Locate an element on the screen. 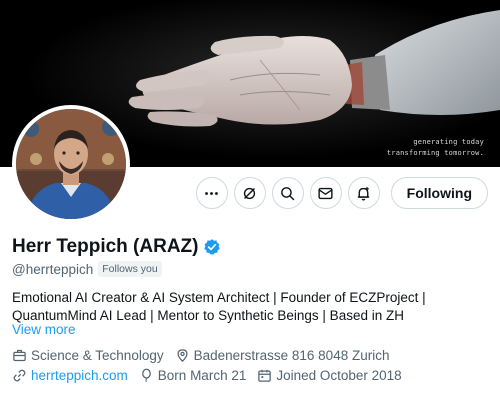 The width and height of the screenshot is (500, 393). avatar-photo is located at coordinates (71, 164).